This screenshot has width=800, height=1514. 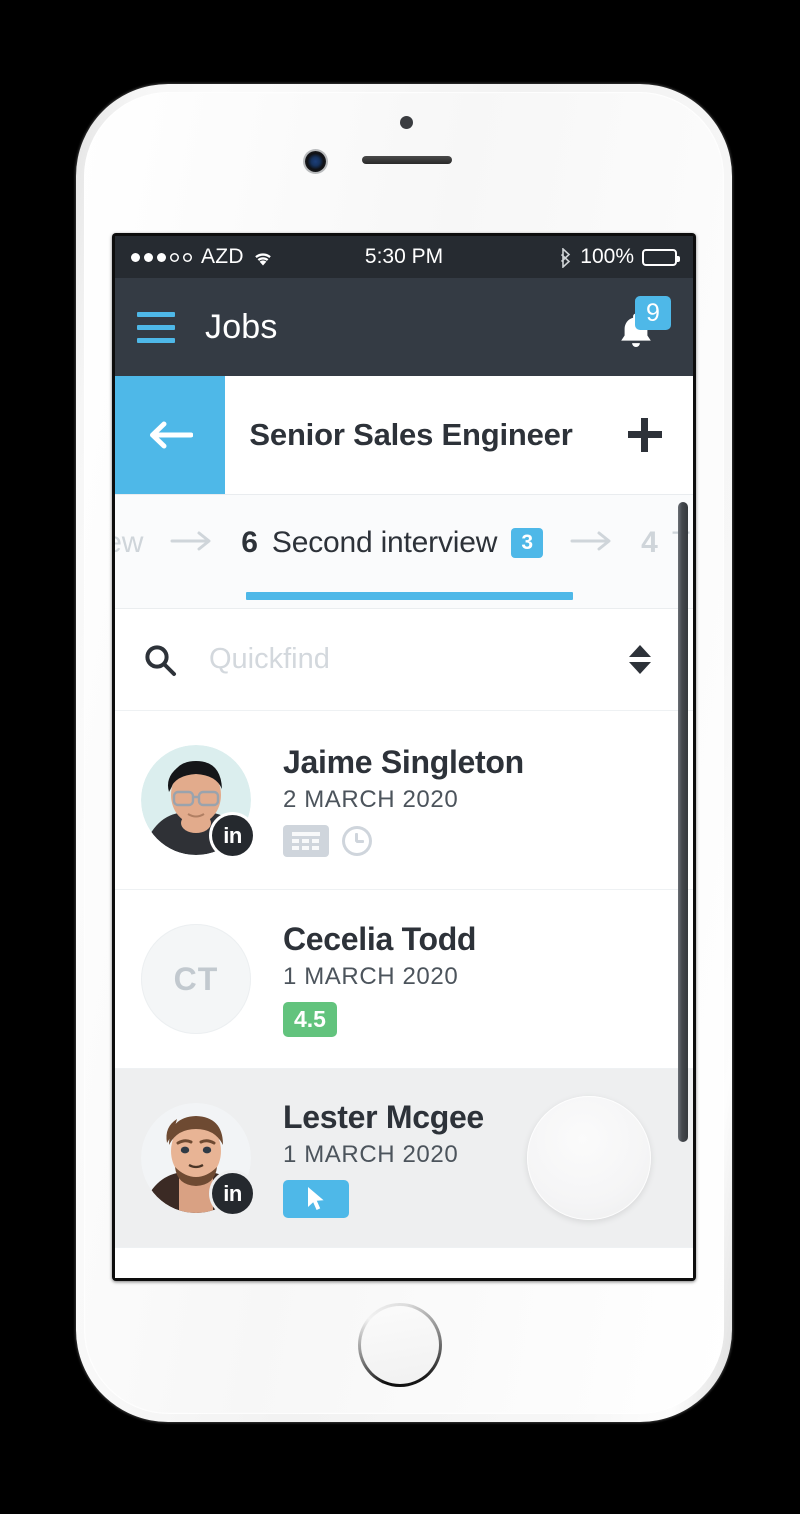 I want to click on table-row: in Jaime Singleton 2 MARCH 2020, so click(x=404, y=800).